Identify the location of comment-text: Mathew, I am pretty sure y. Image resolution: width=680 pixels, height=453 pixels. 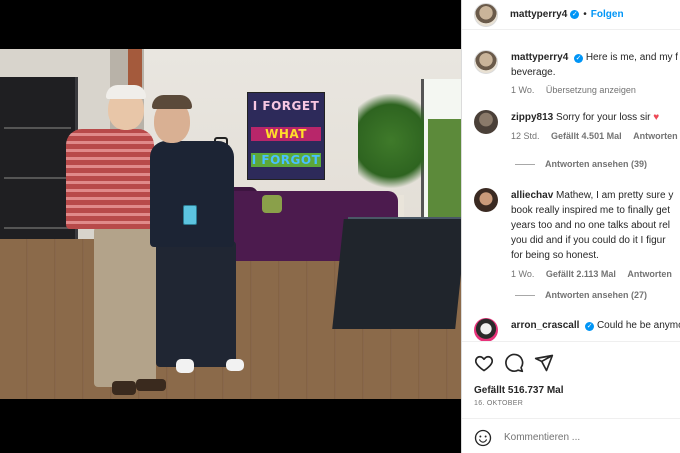
(615, 195).